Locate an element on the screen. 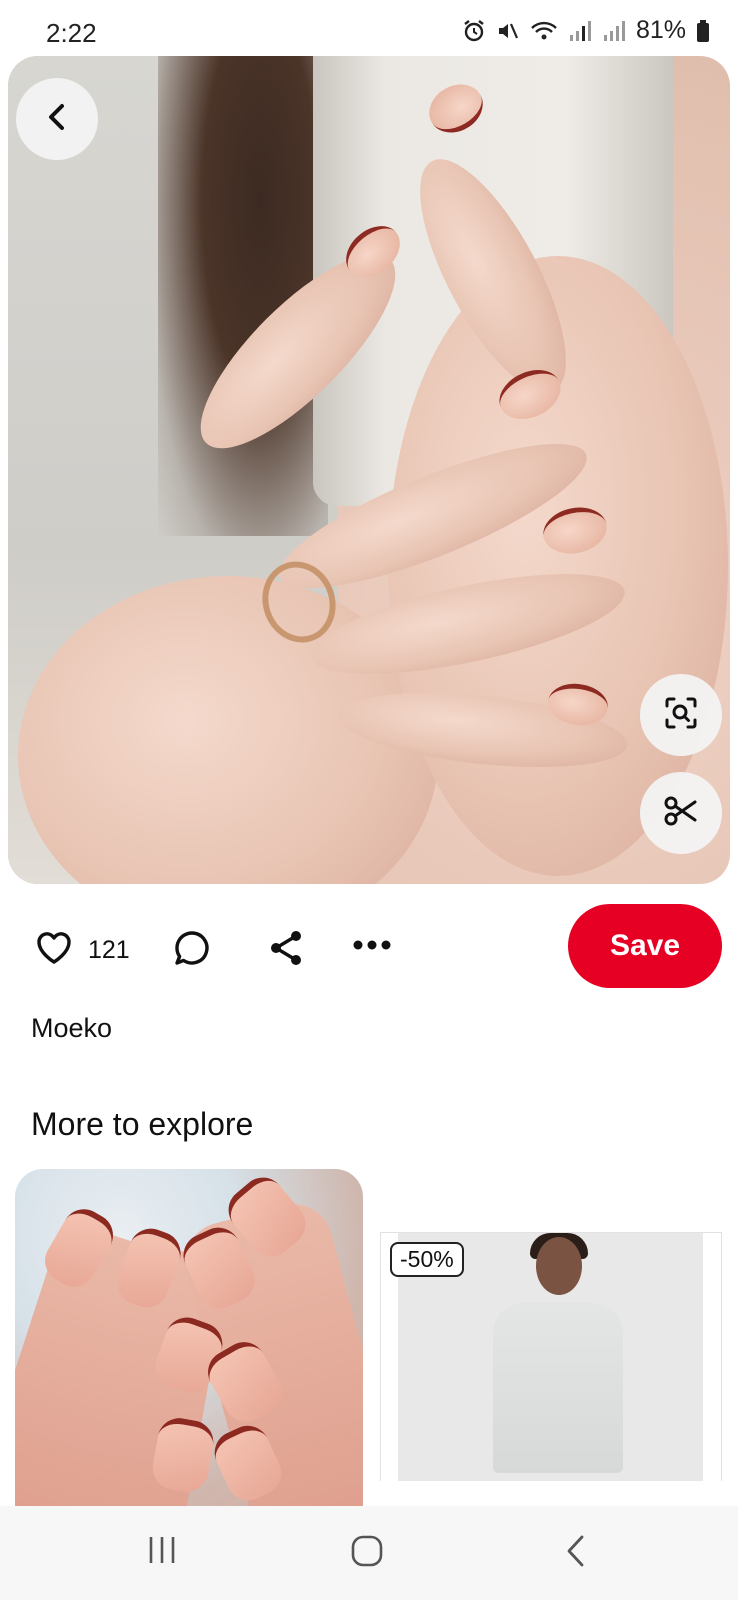 The width and height of the screenshot is (738, 1600). home-icon is located at coordinates (367, 1553).